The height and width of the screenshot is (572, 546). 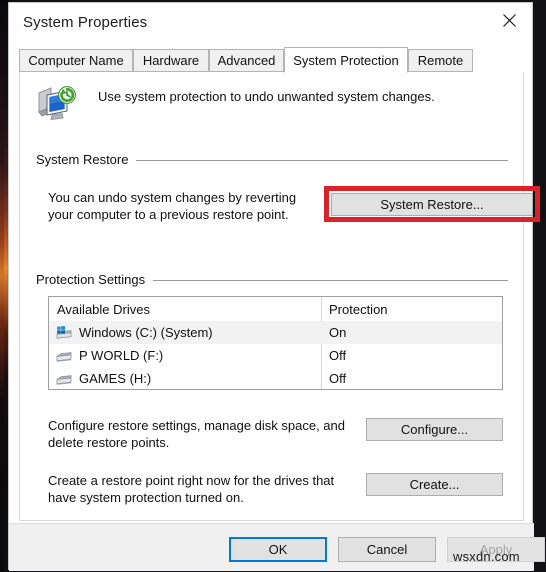 What do you see at coordinates (440, 60) in the screenshot?
I see `tab-remote: Remote` at bounding box center [440, 60].